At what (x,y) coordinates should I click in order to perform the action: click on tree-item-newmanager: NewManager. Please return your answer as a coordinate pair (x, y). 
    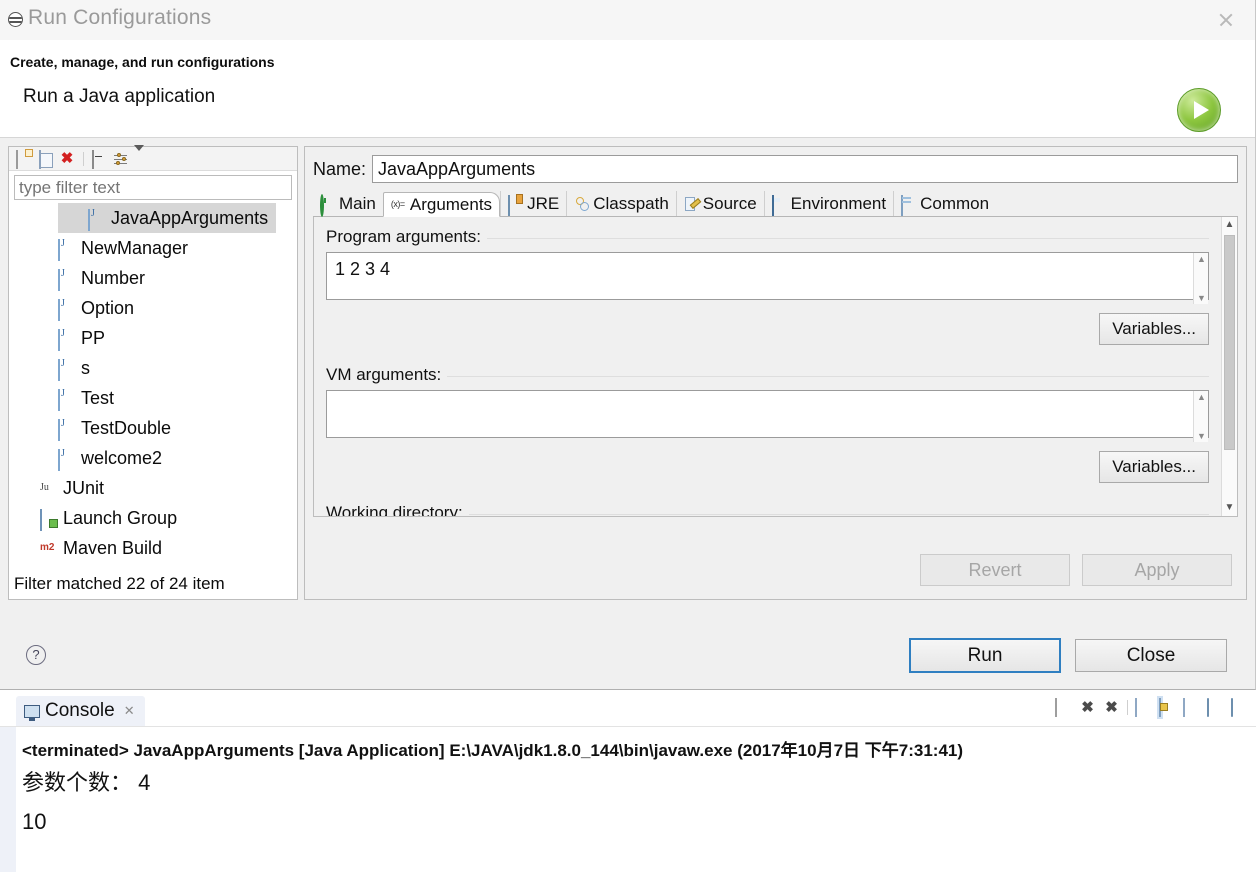
    Looking at the image, I should click on (153, 248).